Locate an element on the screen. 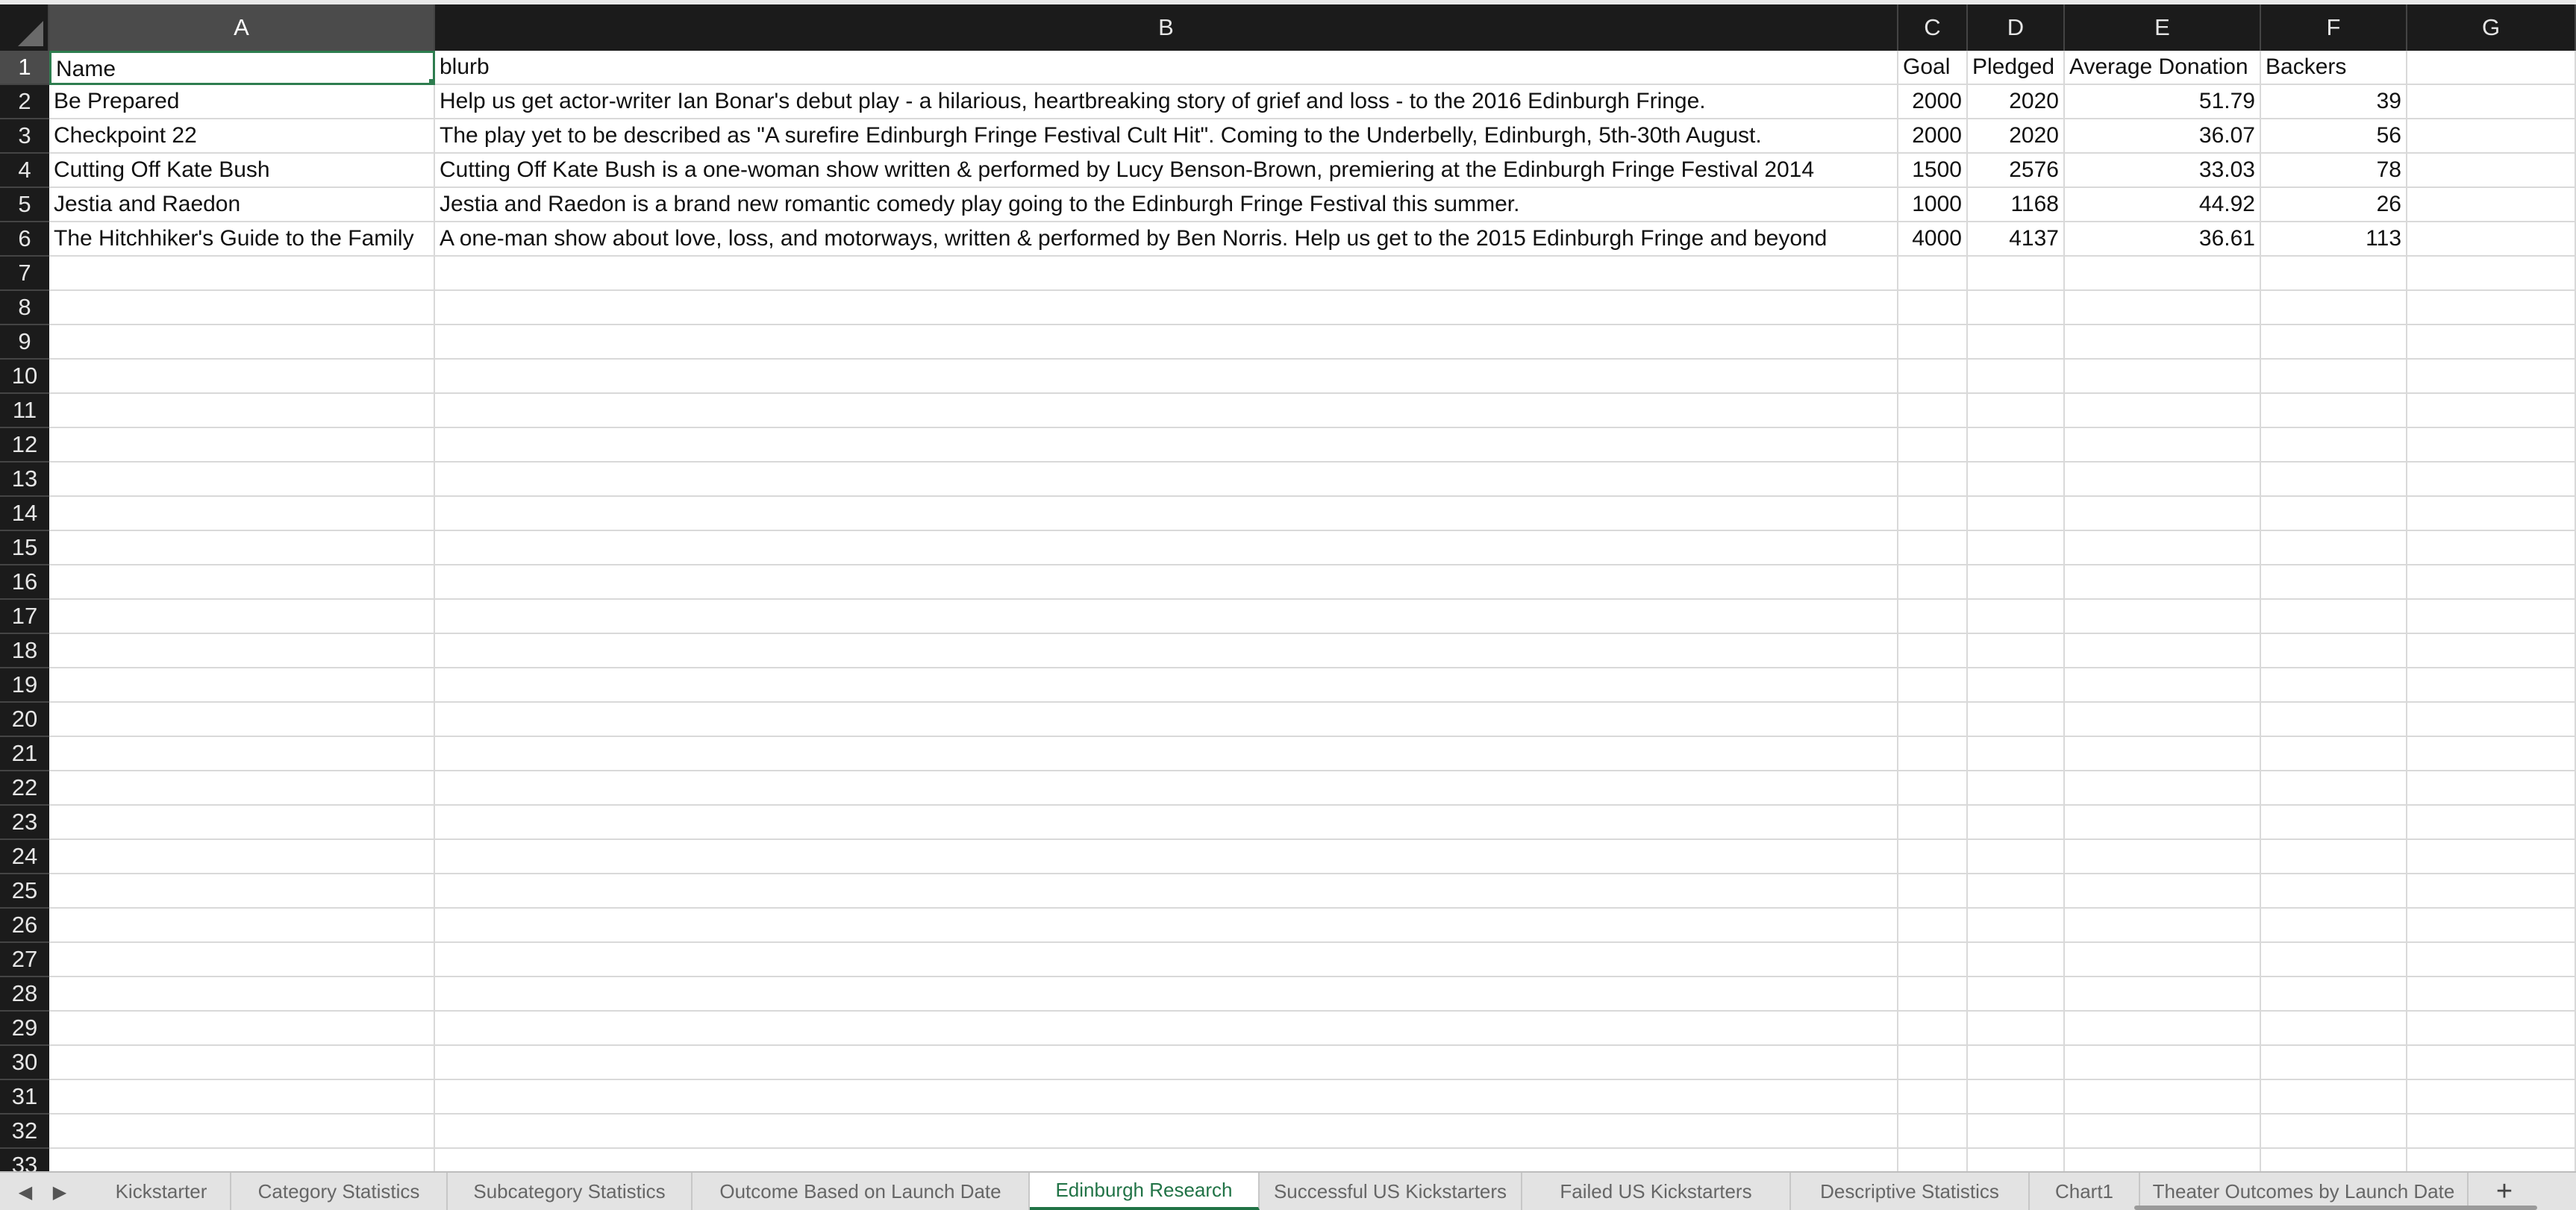 Image resolution: width=2576 pixels, height=1210 pixels. cell-e9 is located at coordinates (2163, 342).